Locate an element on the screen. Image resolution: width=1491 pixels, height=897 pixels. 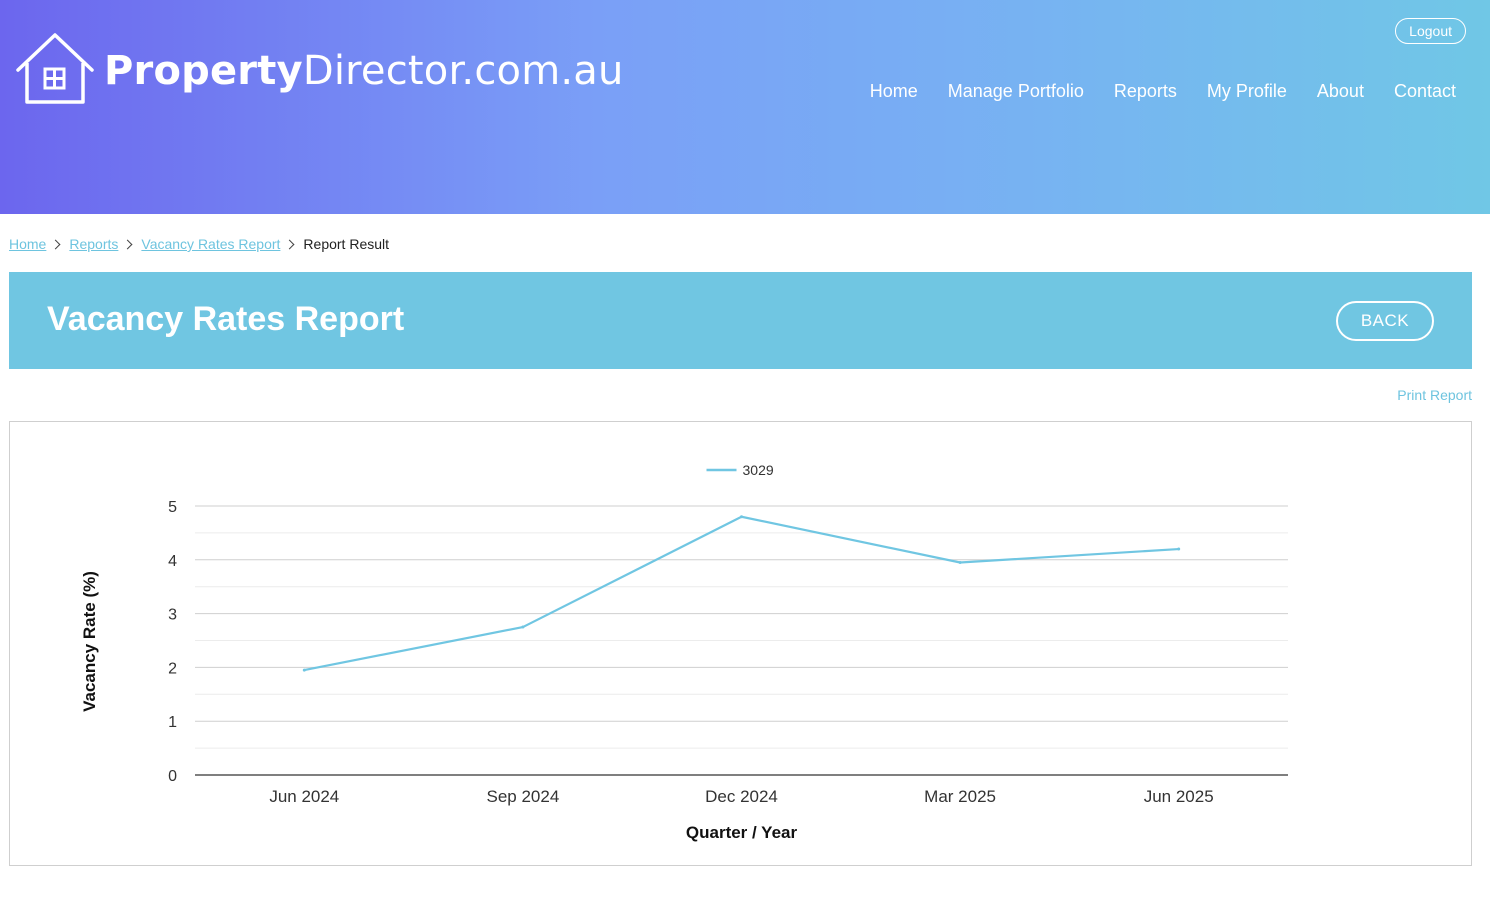
nav-my-profile: My Profile is located at coordinates (1247, 91).